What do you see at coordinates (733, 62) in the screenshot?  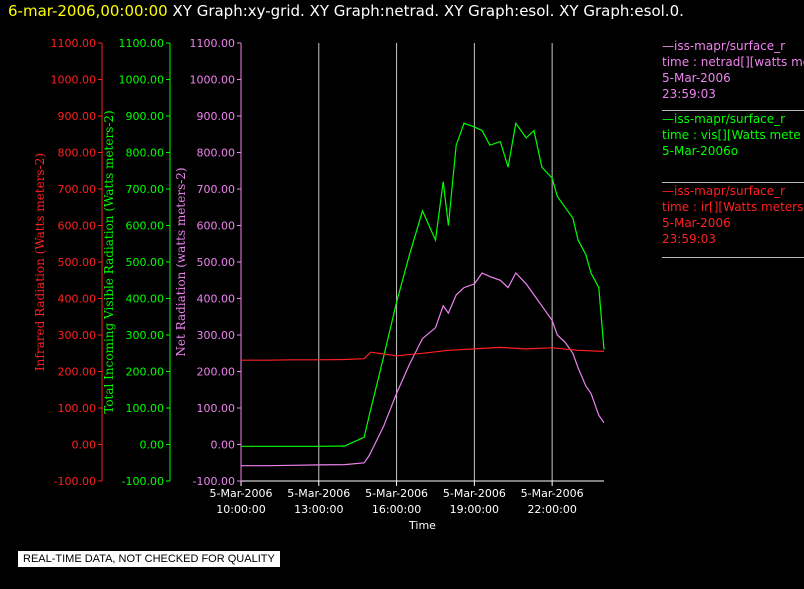 I see `legend-net-var: time : netrad[][watts me` at bounding box center [733, 62].